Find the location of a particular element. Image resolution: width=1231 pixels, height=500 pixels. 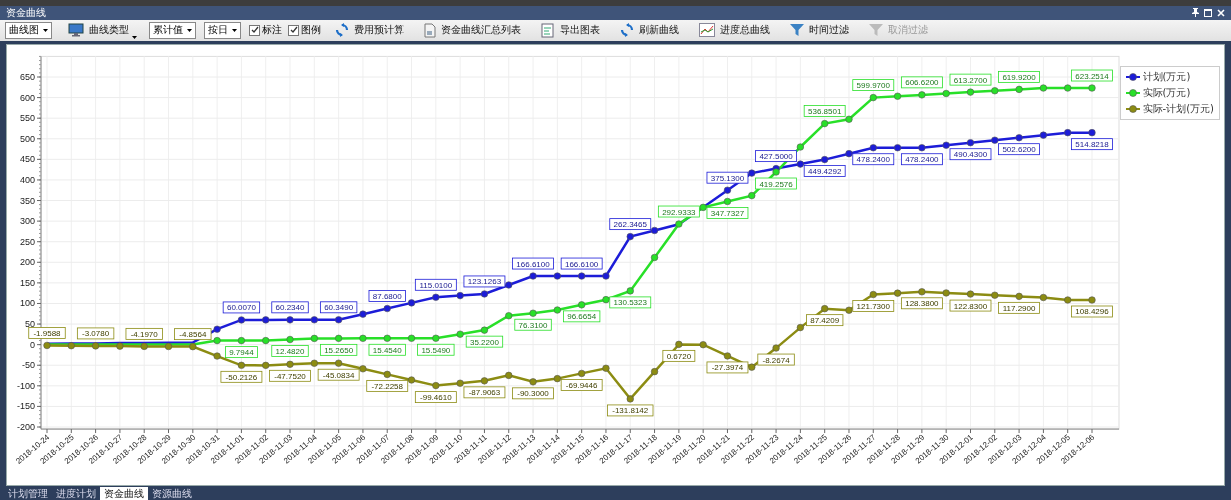

value-label: 292.9333 is located at coordinates (678, 211).